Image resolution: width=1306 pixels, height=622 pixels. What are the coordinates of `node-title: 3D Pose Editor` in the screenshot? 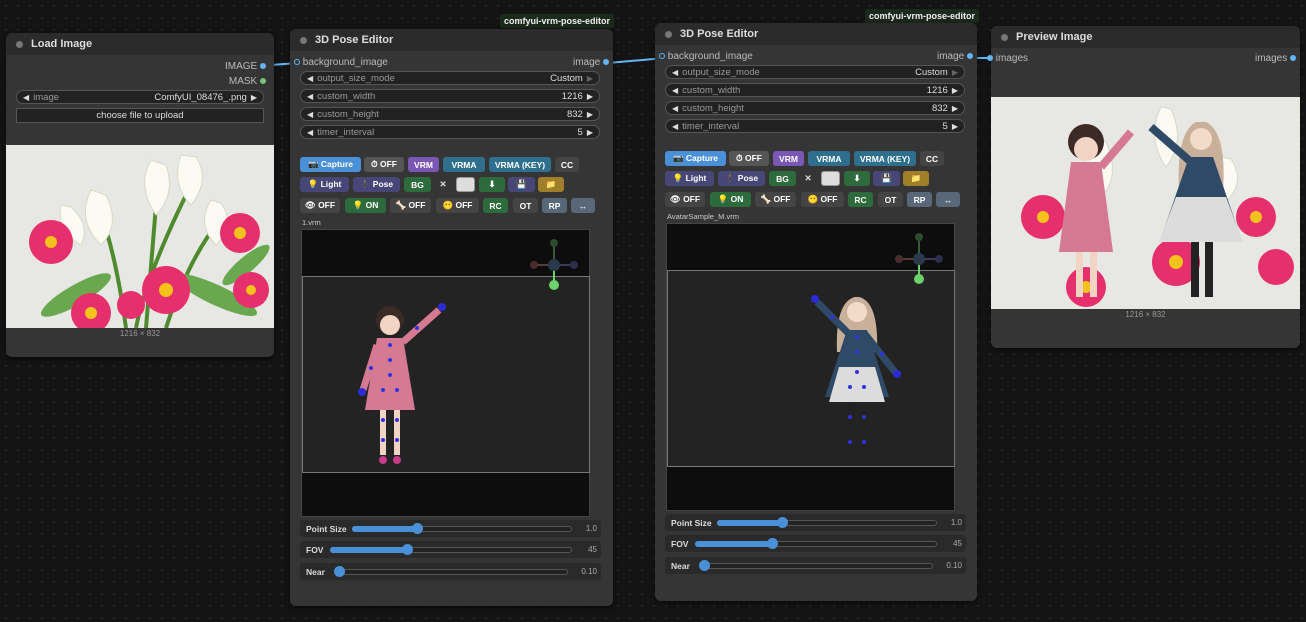 It's located at (451, 40).